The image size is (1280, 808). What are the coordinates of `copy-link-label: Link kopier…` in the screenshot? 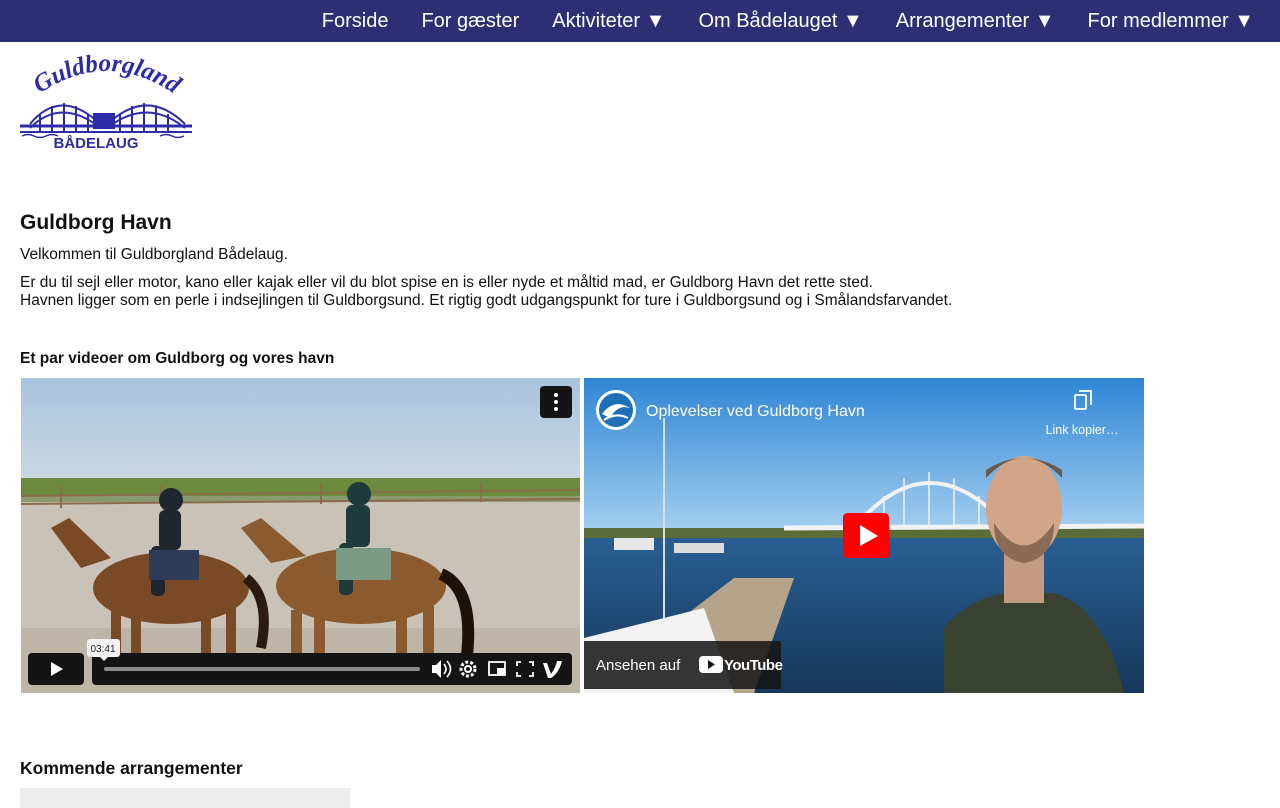 It's located at (1082, 430).